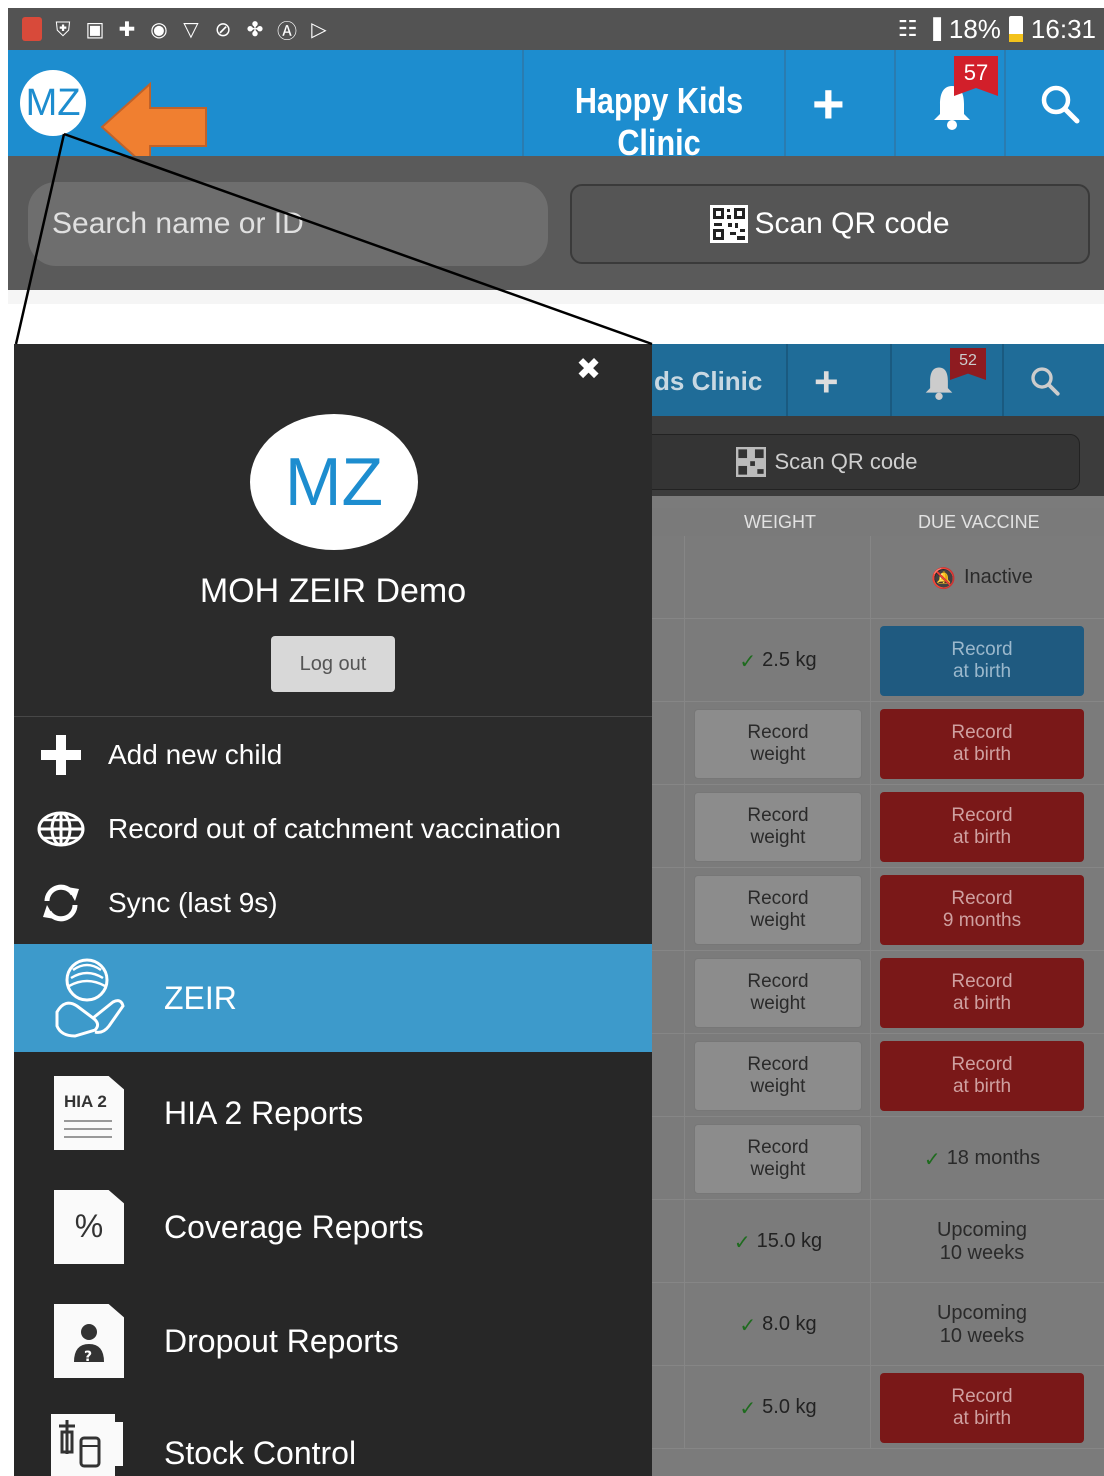  I want to click on plus-icon, so click(61, 755).